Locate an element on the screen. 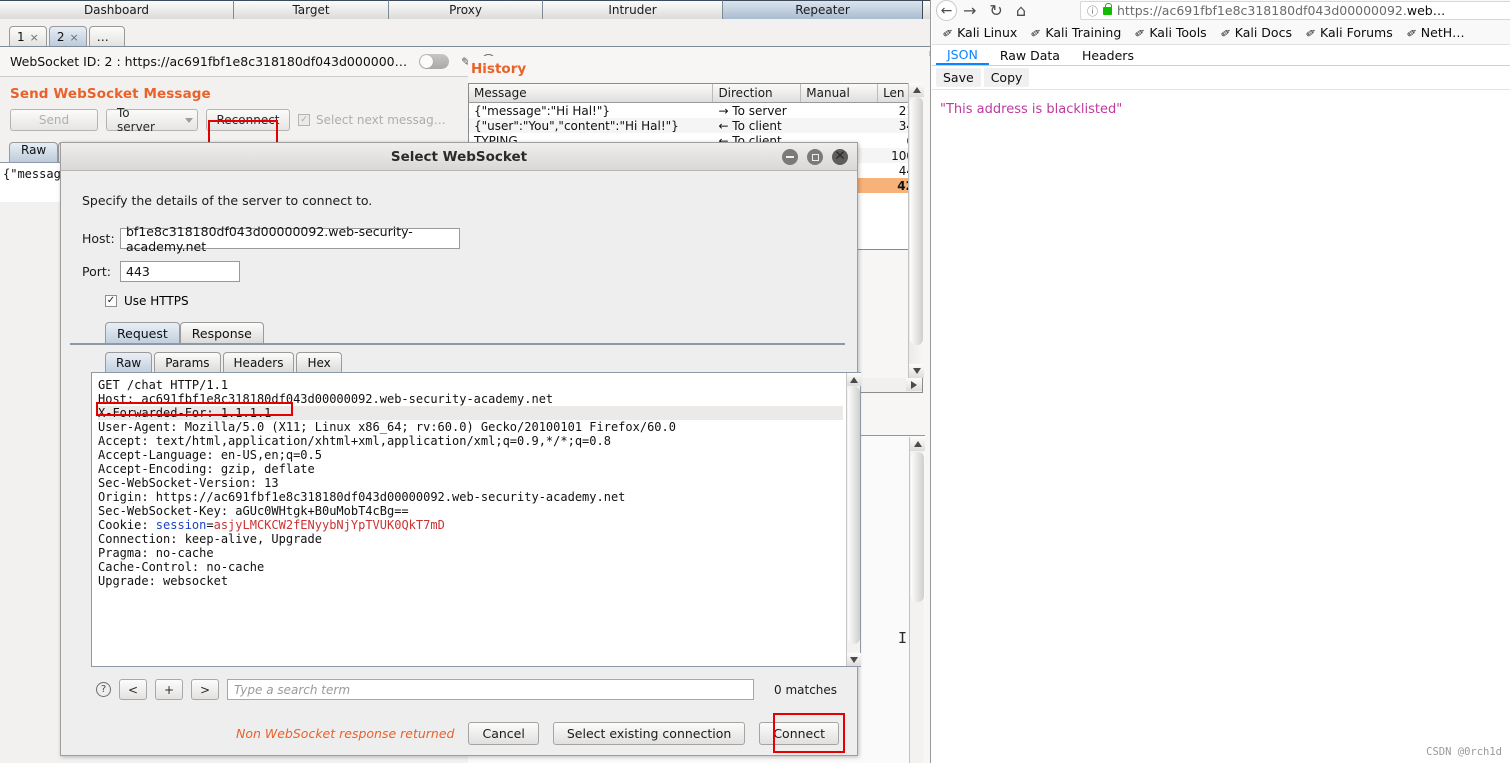  tab-params-label: Params is located at coordinates (187, 362).